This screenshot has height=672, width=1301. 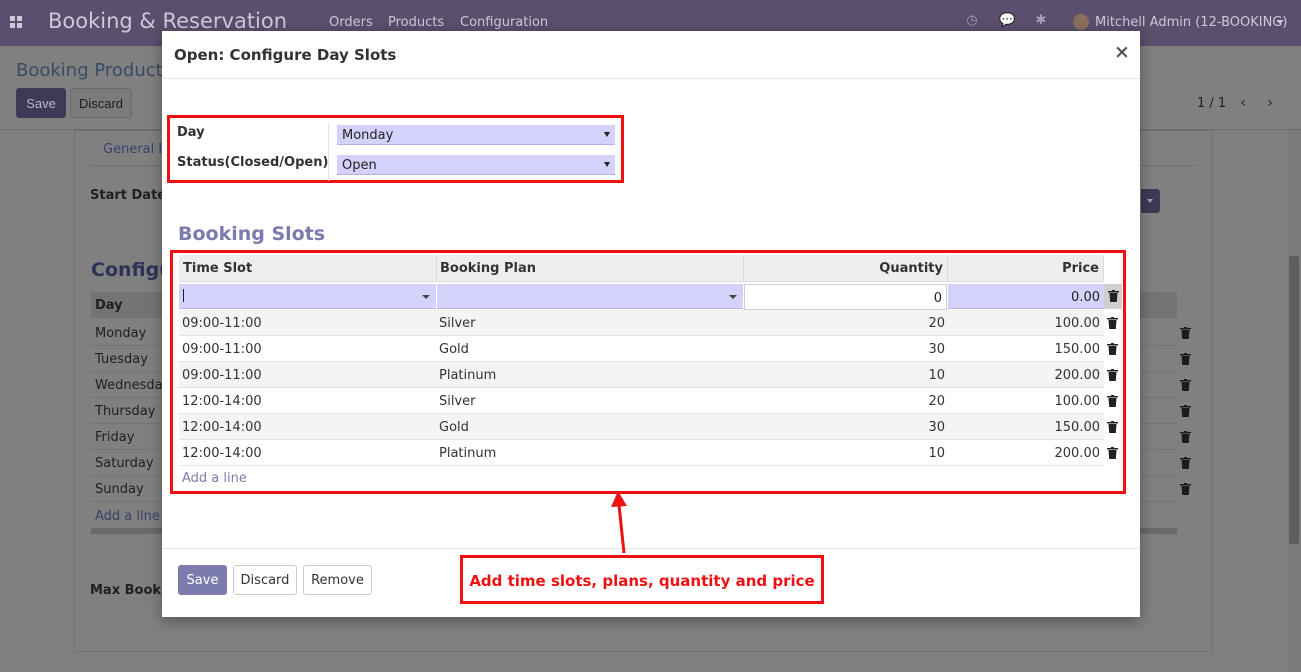 I want to click on modal-header: Open: Configure Day Slots ×, so click(x=651, y=55).